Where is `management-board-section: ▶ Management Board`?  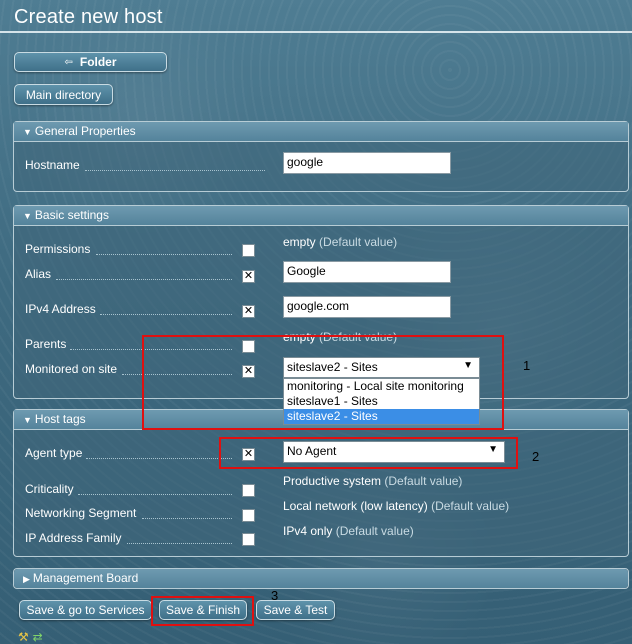
management-board-section: ▶ Management Board is located at coordinates (321, 578).